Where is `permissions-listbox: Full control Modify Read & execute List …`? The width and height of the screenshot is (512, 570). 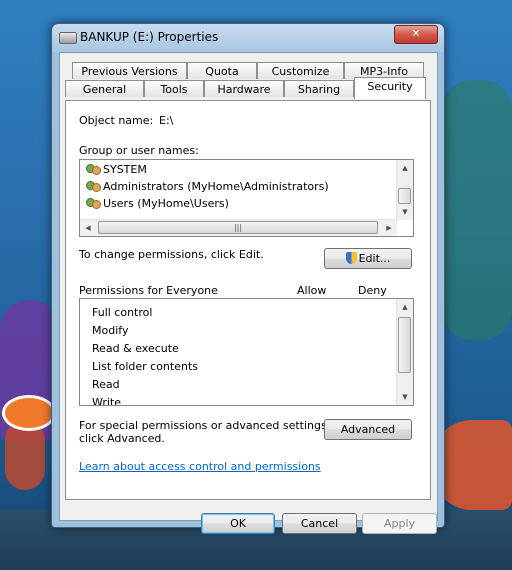
permissions-listbox: Full control Modify Read & execute List … is located at coordinates (246, 352).